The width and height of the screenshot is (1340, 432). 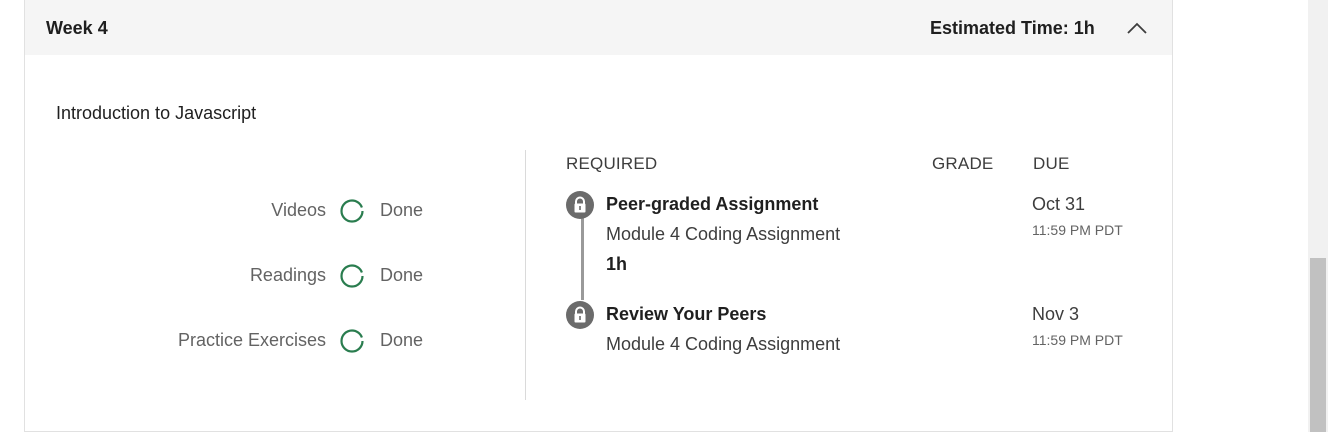 I want to click on week-header: Week 4 Estimated Time: 1h, so click(x=598, y=27).